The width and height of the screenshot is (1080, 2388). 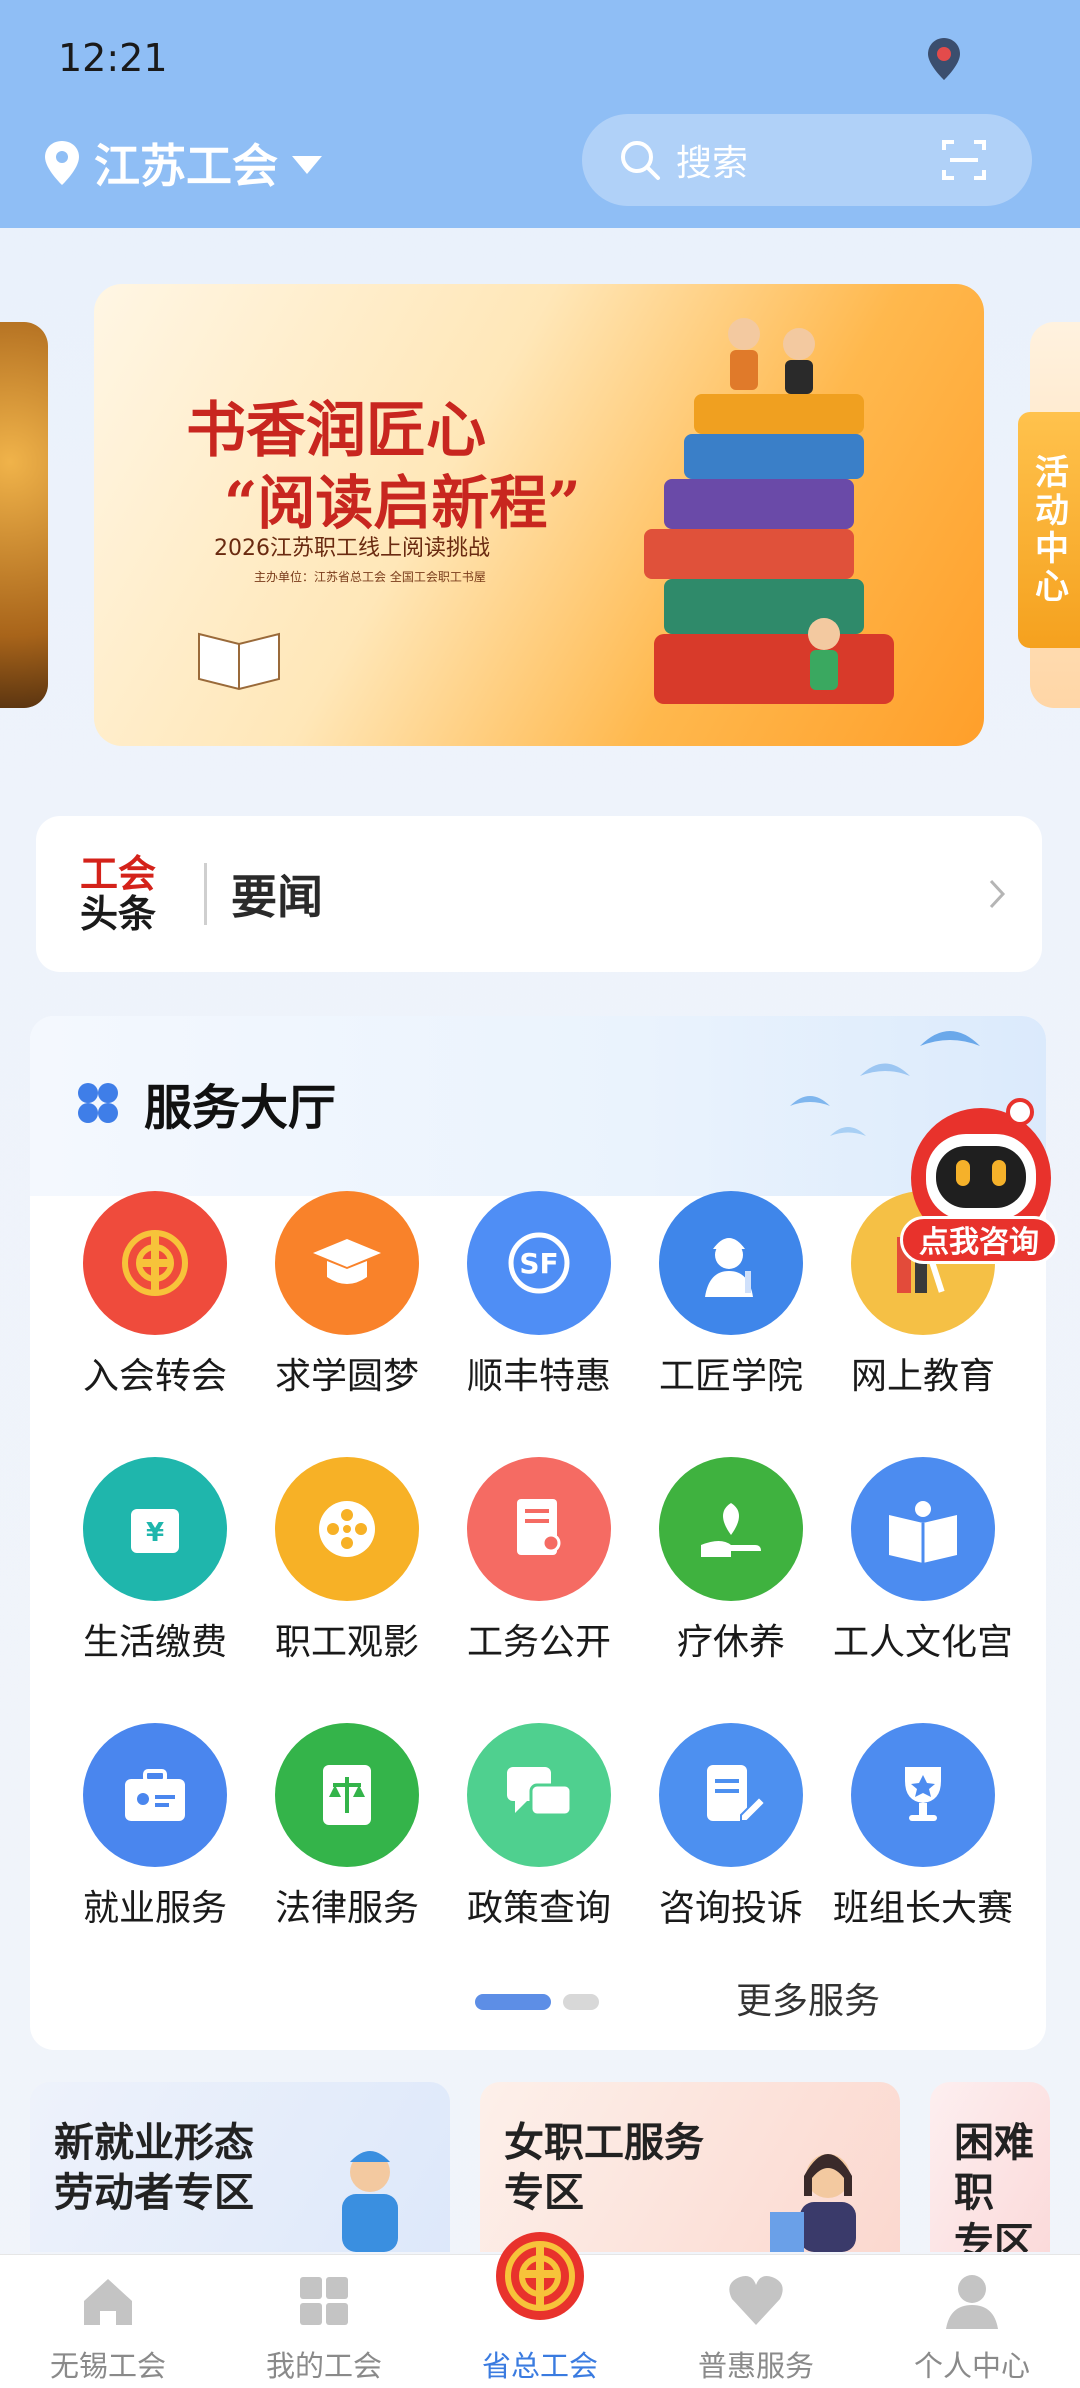 What do you see at coordinates (923, 1795) in the screenshot?
I see `trophy-icon` at bounding box center [923, 1795].